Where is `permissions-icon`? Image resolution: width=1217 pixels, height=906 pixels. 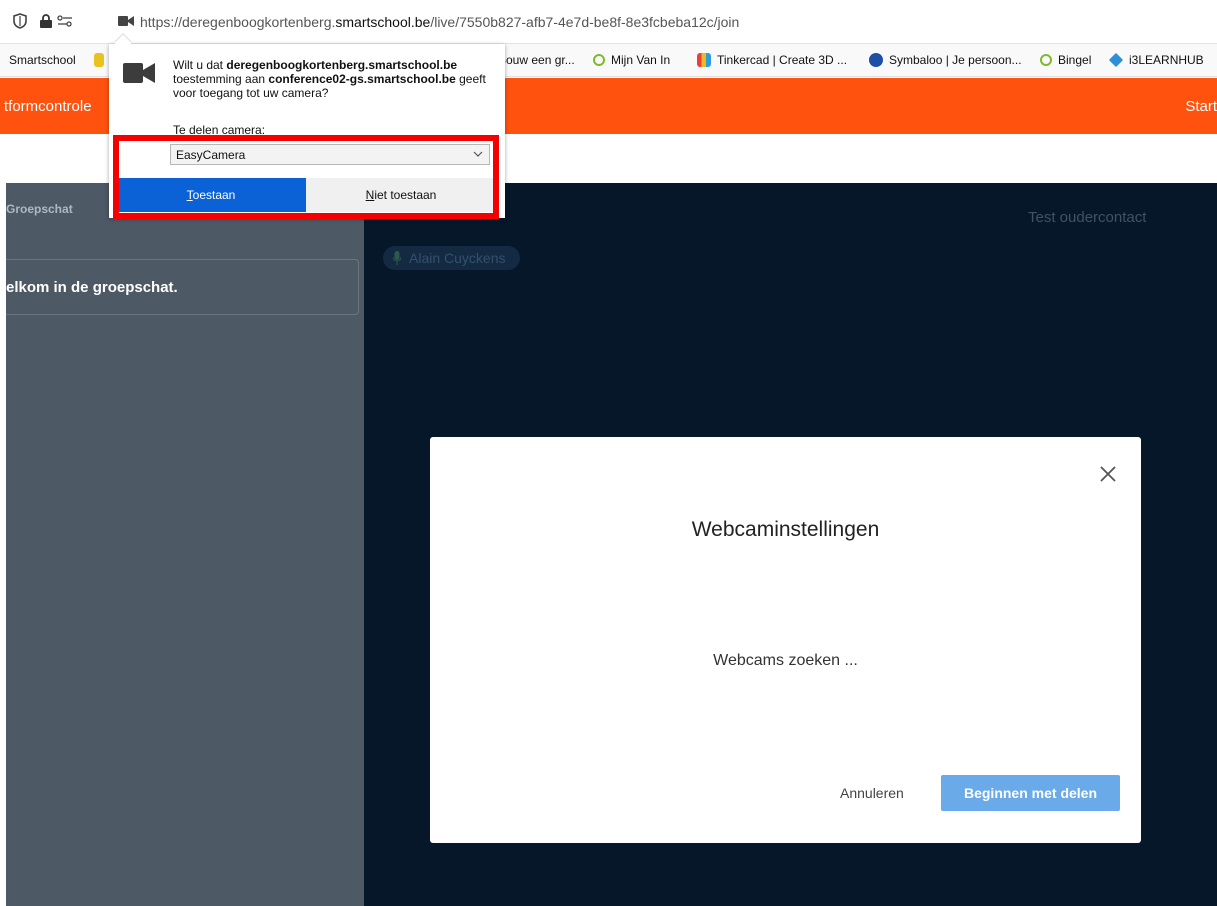 permissions-icon is located at coordinates (65, 21).